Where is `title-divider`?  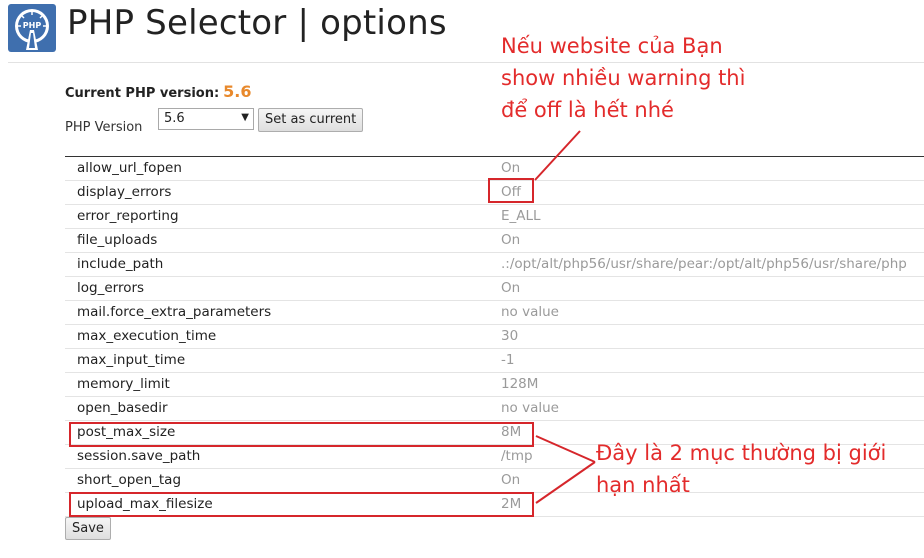 title-divider is located at coordinates (466, 62).